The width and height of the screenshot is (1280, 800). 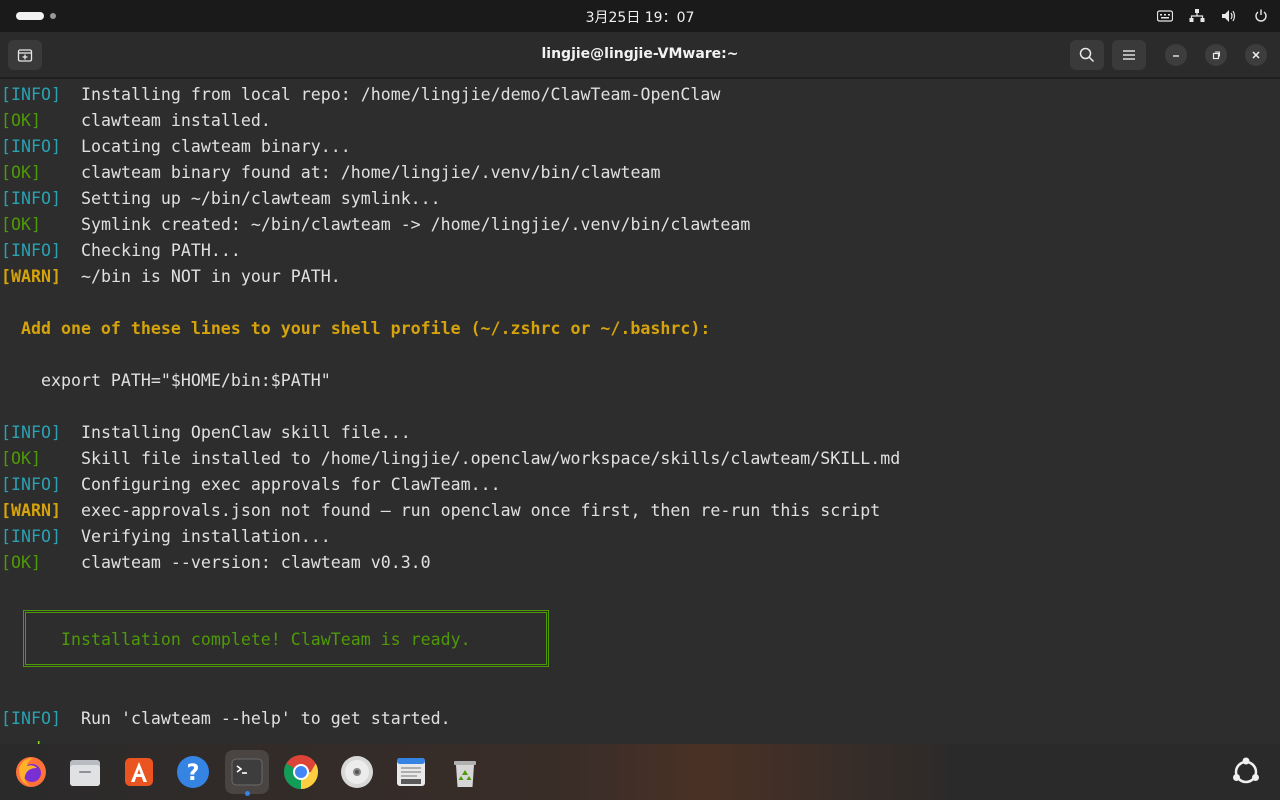 I want to click on help-launcher: ?, so click(x=193, y=772).